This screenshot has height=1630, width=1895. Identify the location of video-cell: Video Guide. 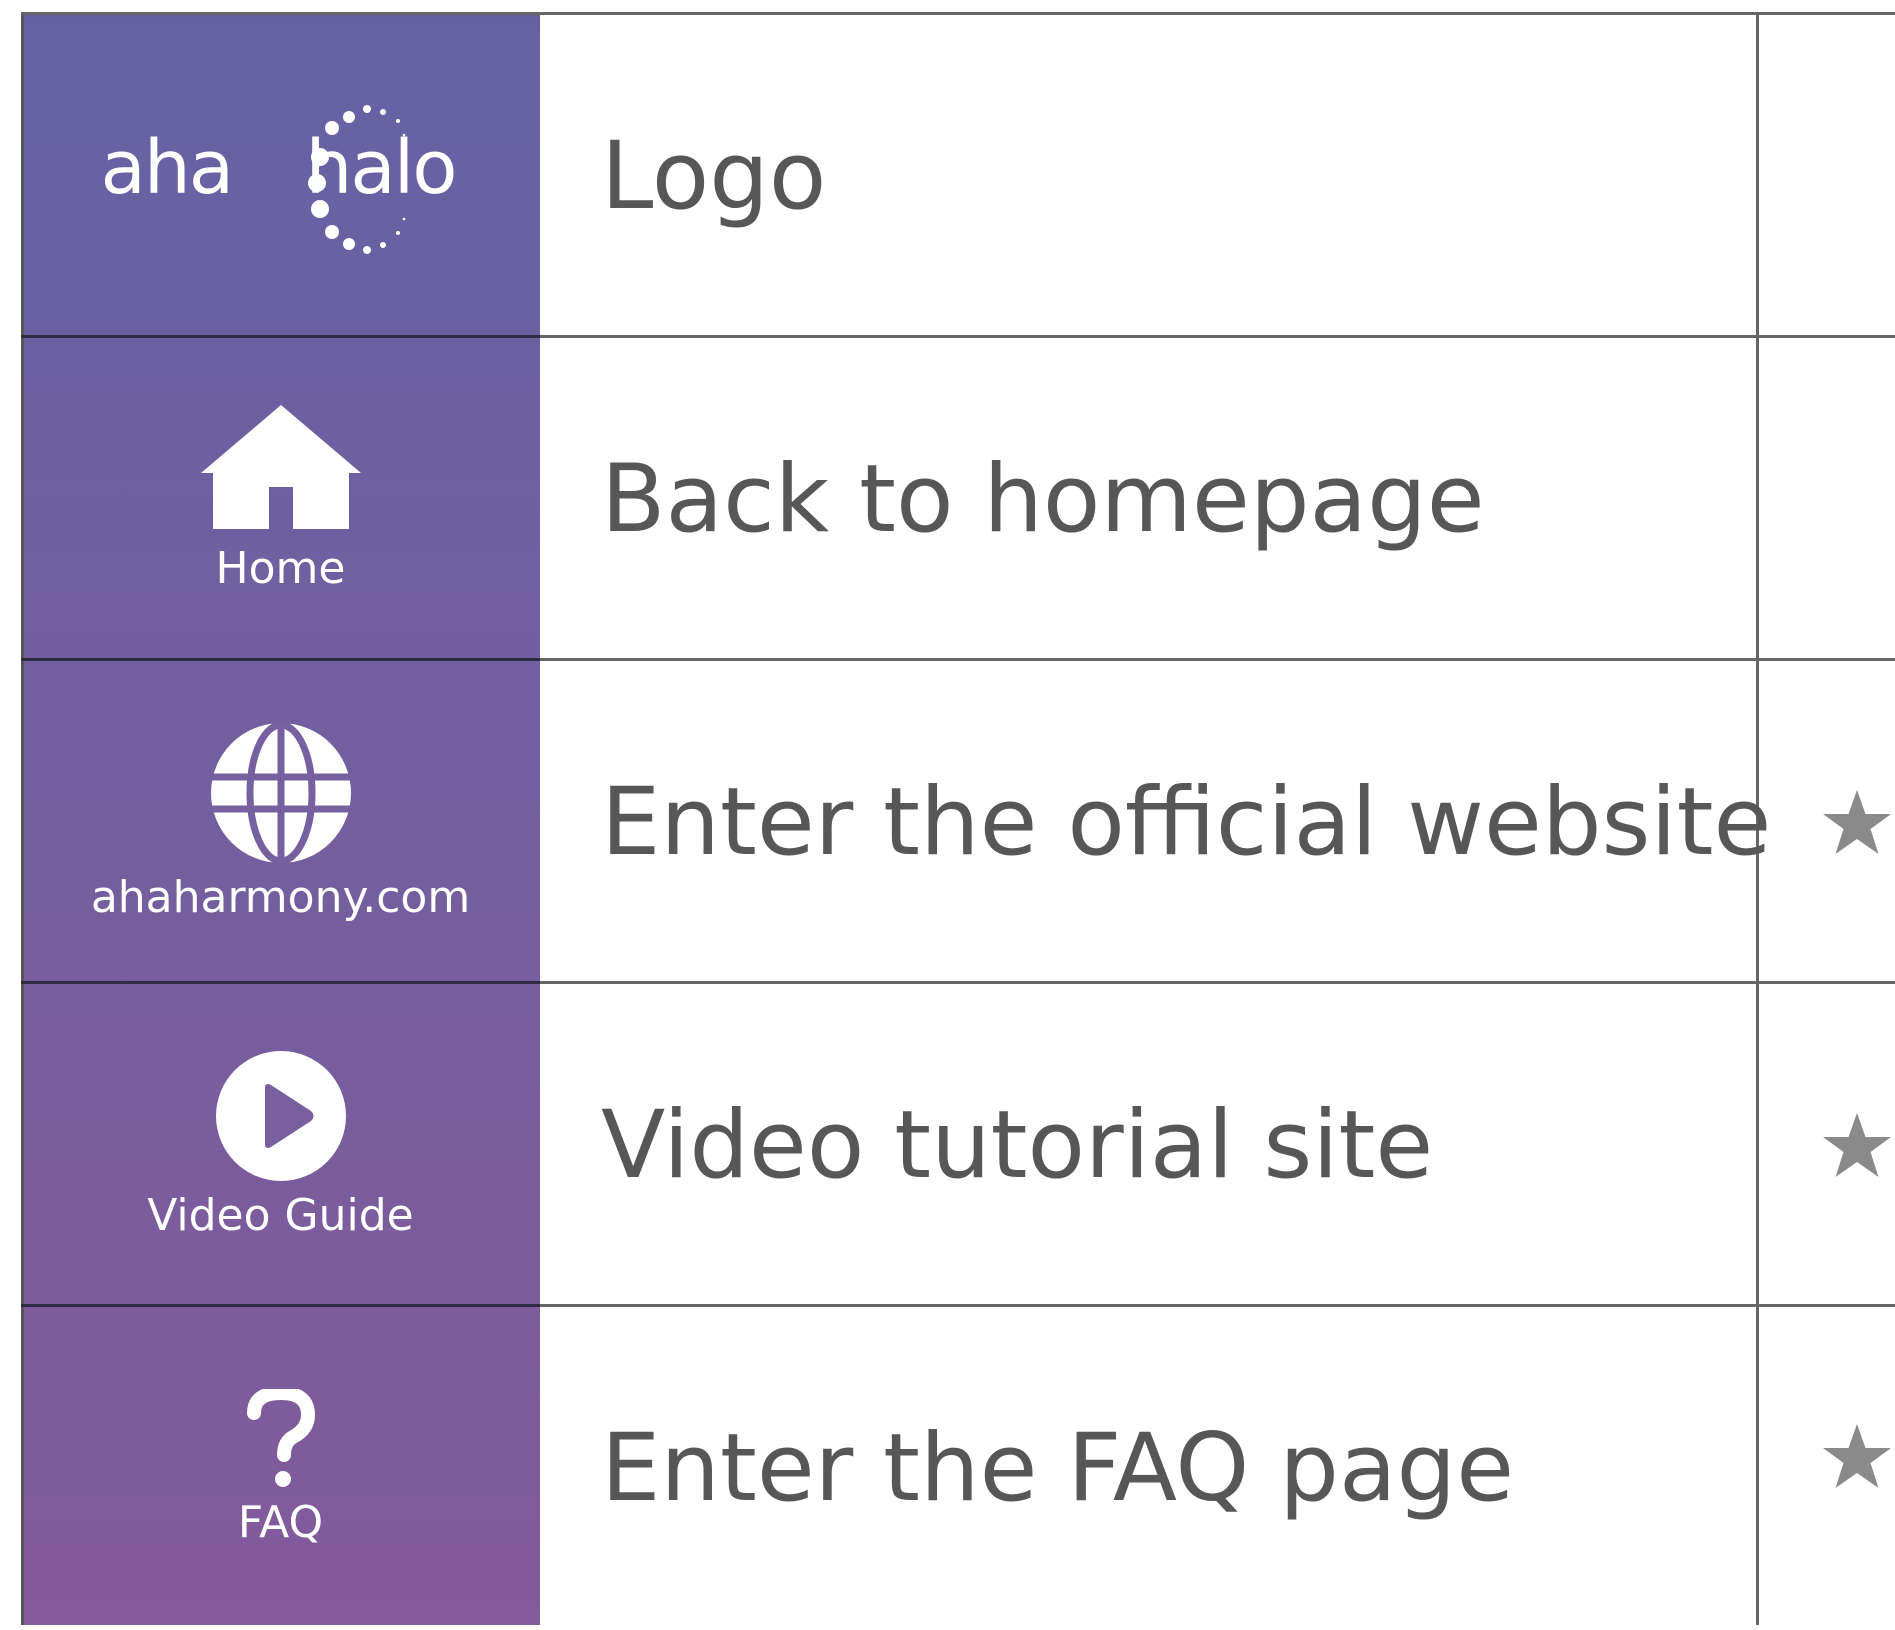
(280, 1145).